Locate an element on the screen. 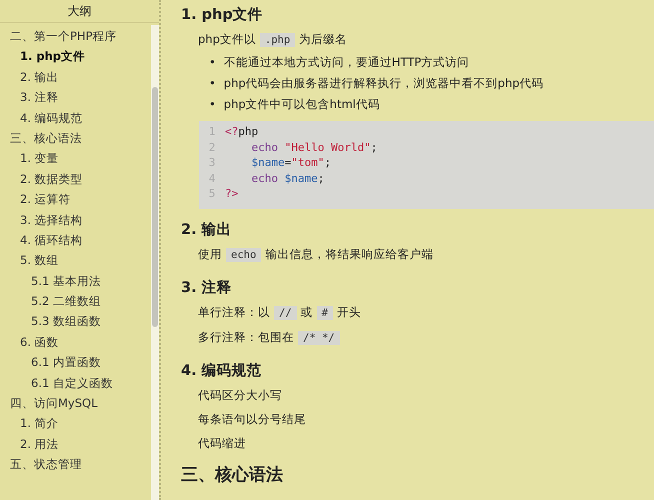 The height and width of the screenshot is (500, 654). code-line: echo "Hello World"; is located at coordinates (314, 148).